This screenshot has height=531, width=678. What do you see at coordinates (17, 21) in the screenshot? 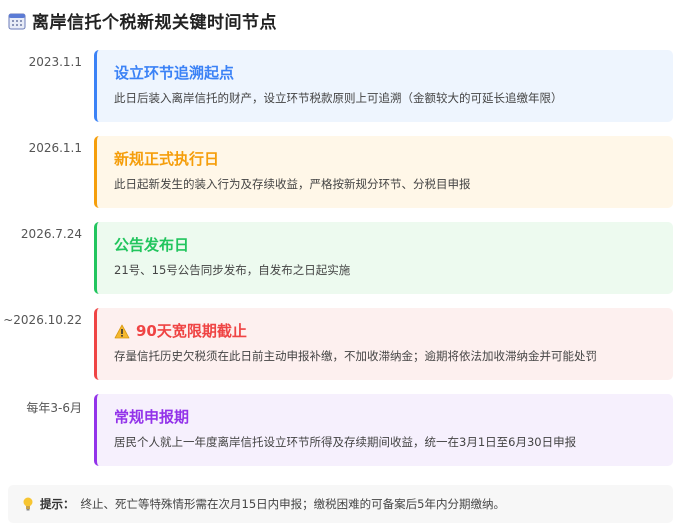
I see `calendar-icon` at bounding box center [17, 21].